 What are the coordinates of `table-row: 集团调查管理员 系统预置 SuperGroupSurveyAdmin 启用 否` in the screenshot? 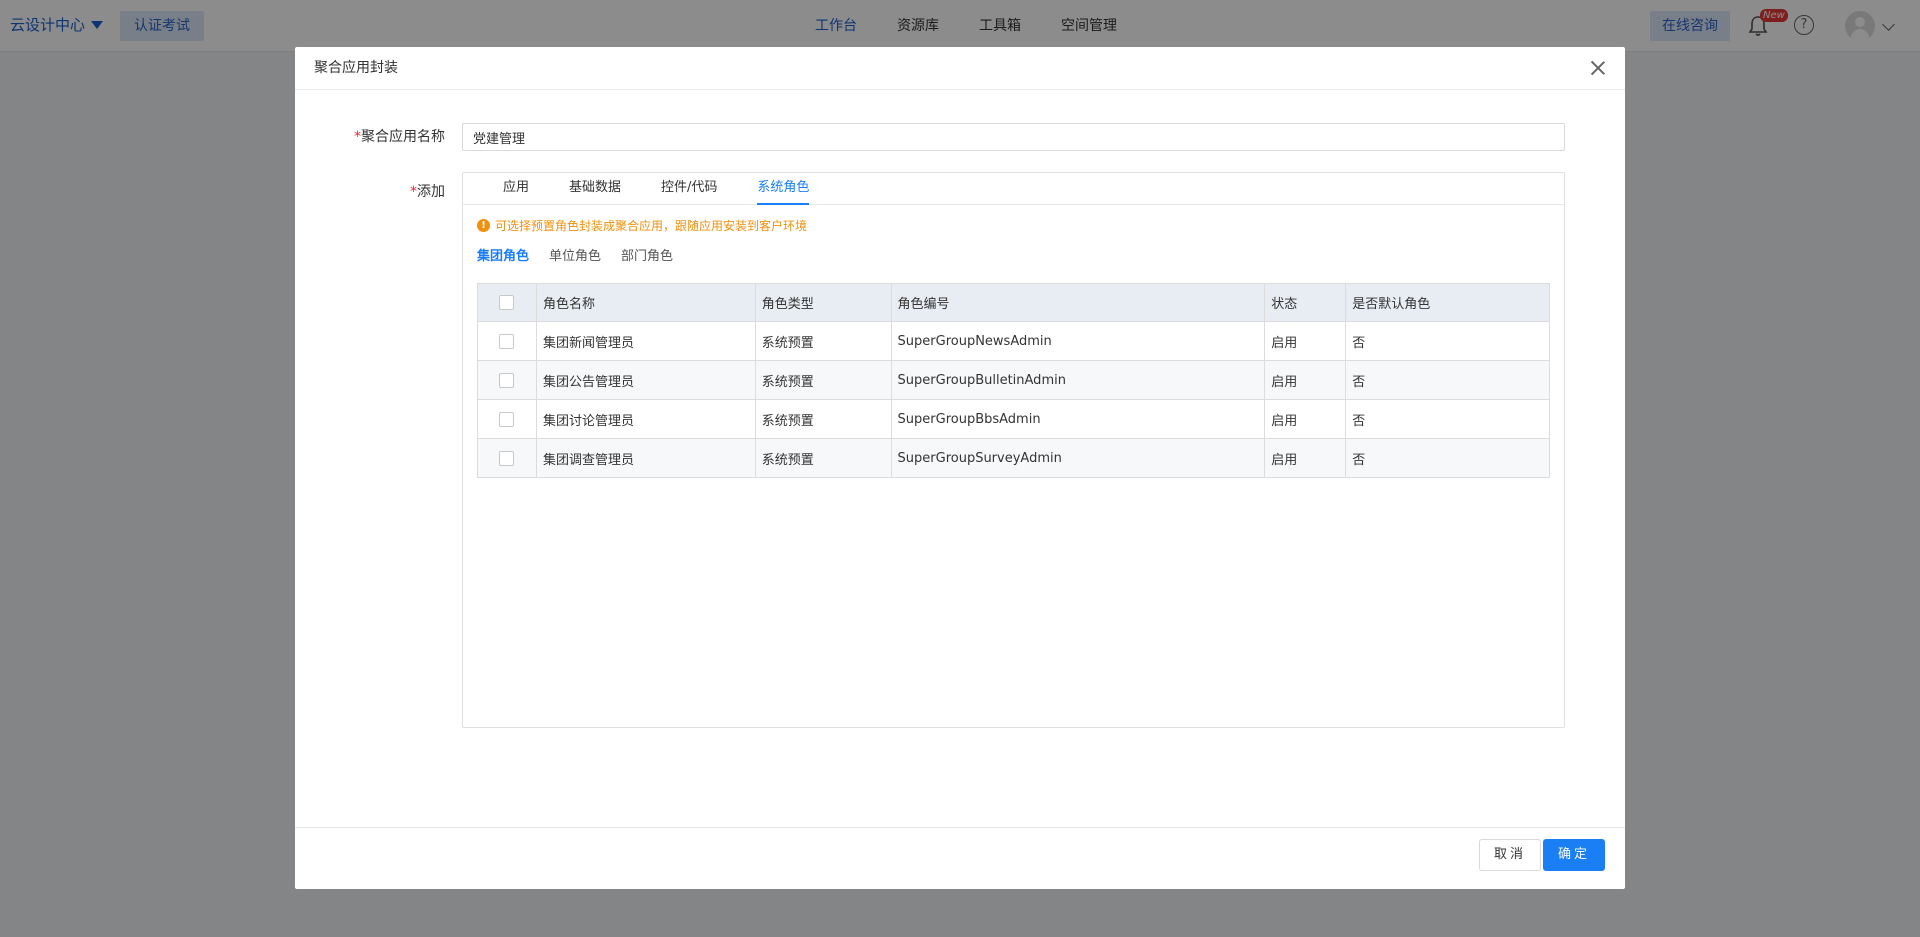 It's located at (1013, 458).